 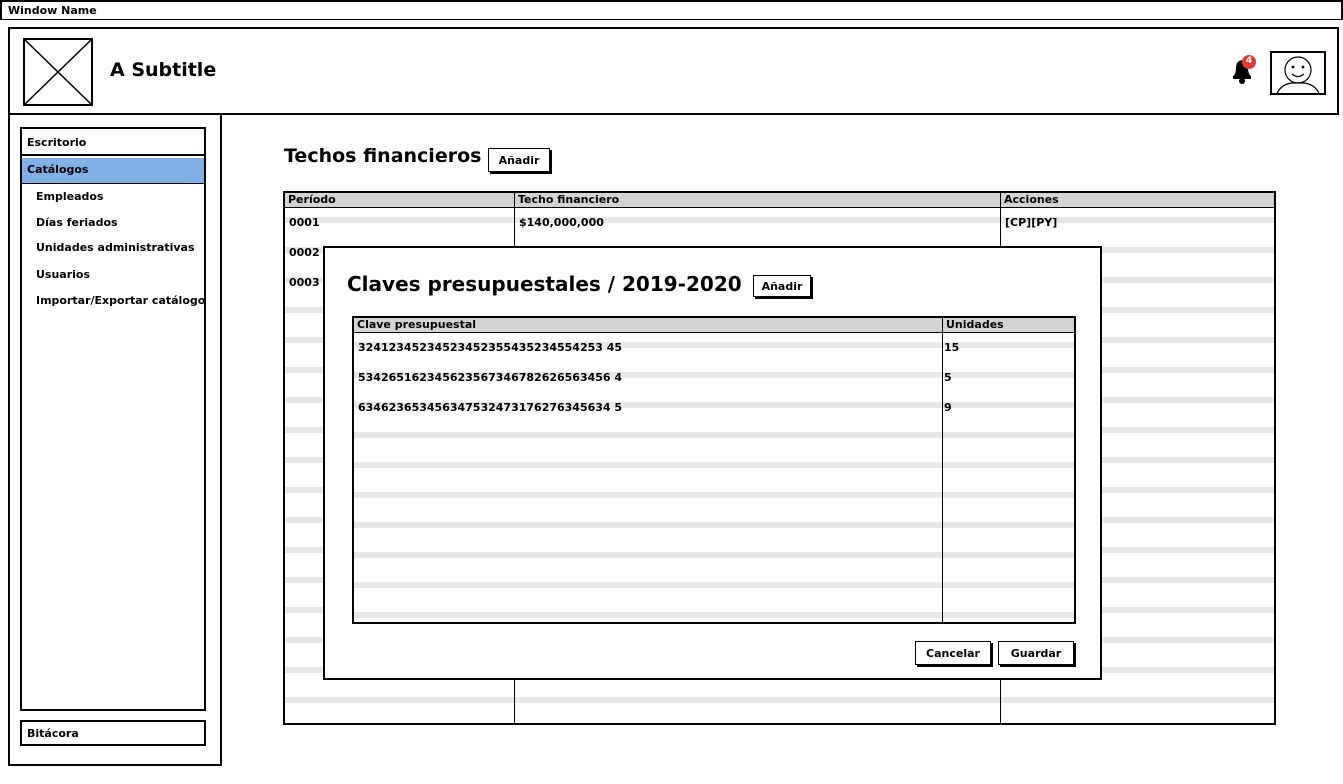 I want to click on save-button: Guardar, so click(x=1036, y=653).